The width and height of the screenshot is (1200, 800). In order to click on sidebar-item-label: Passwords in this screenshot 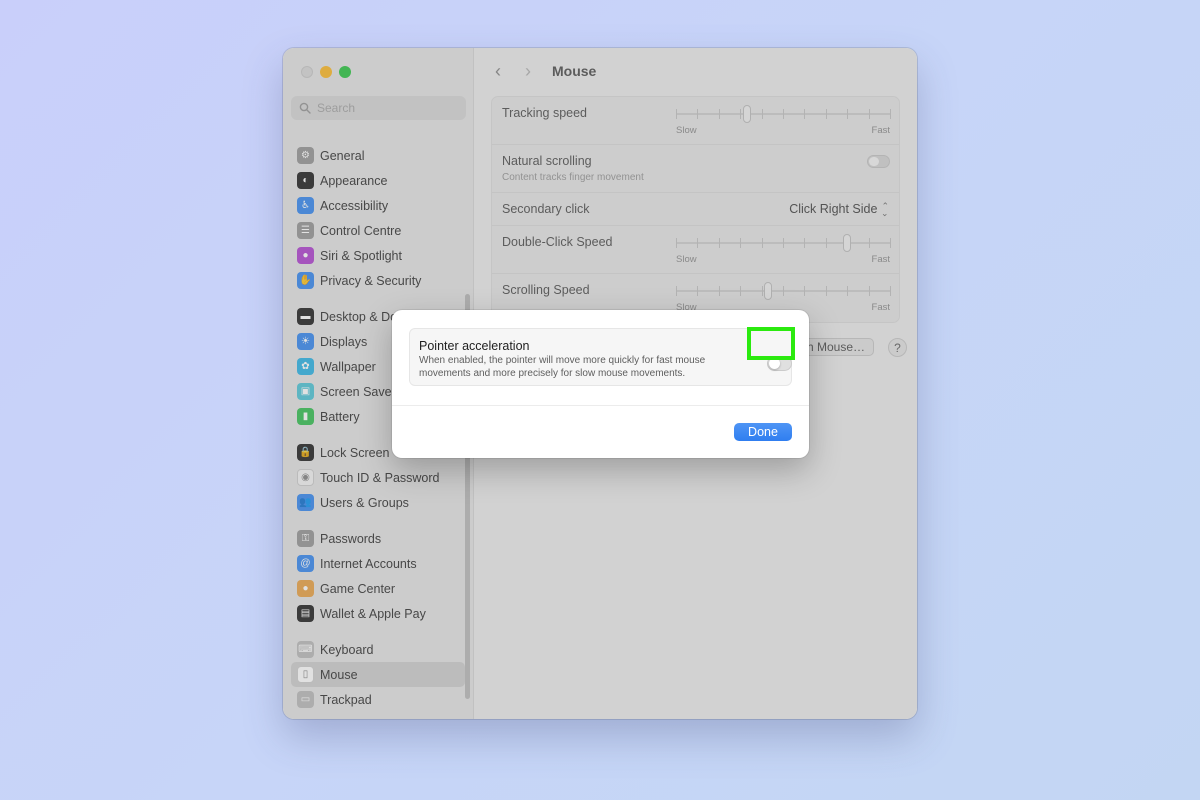, I will do `click(351, 538)`.